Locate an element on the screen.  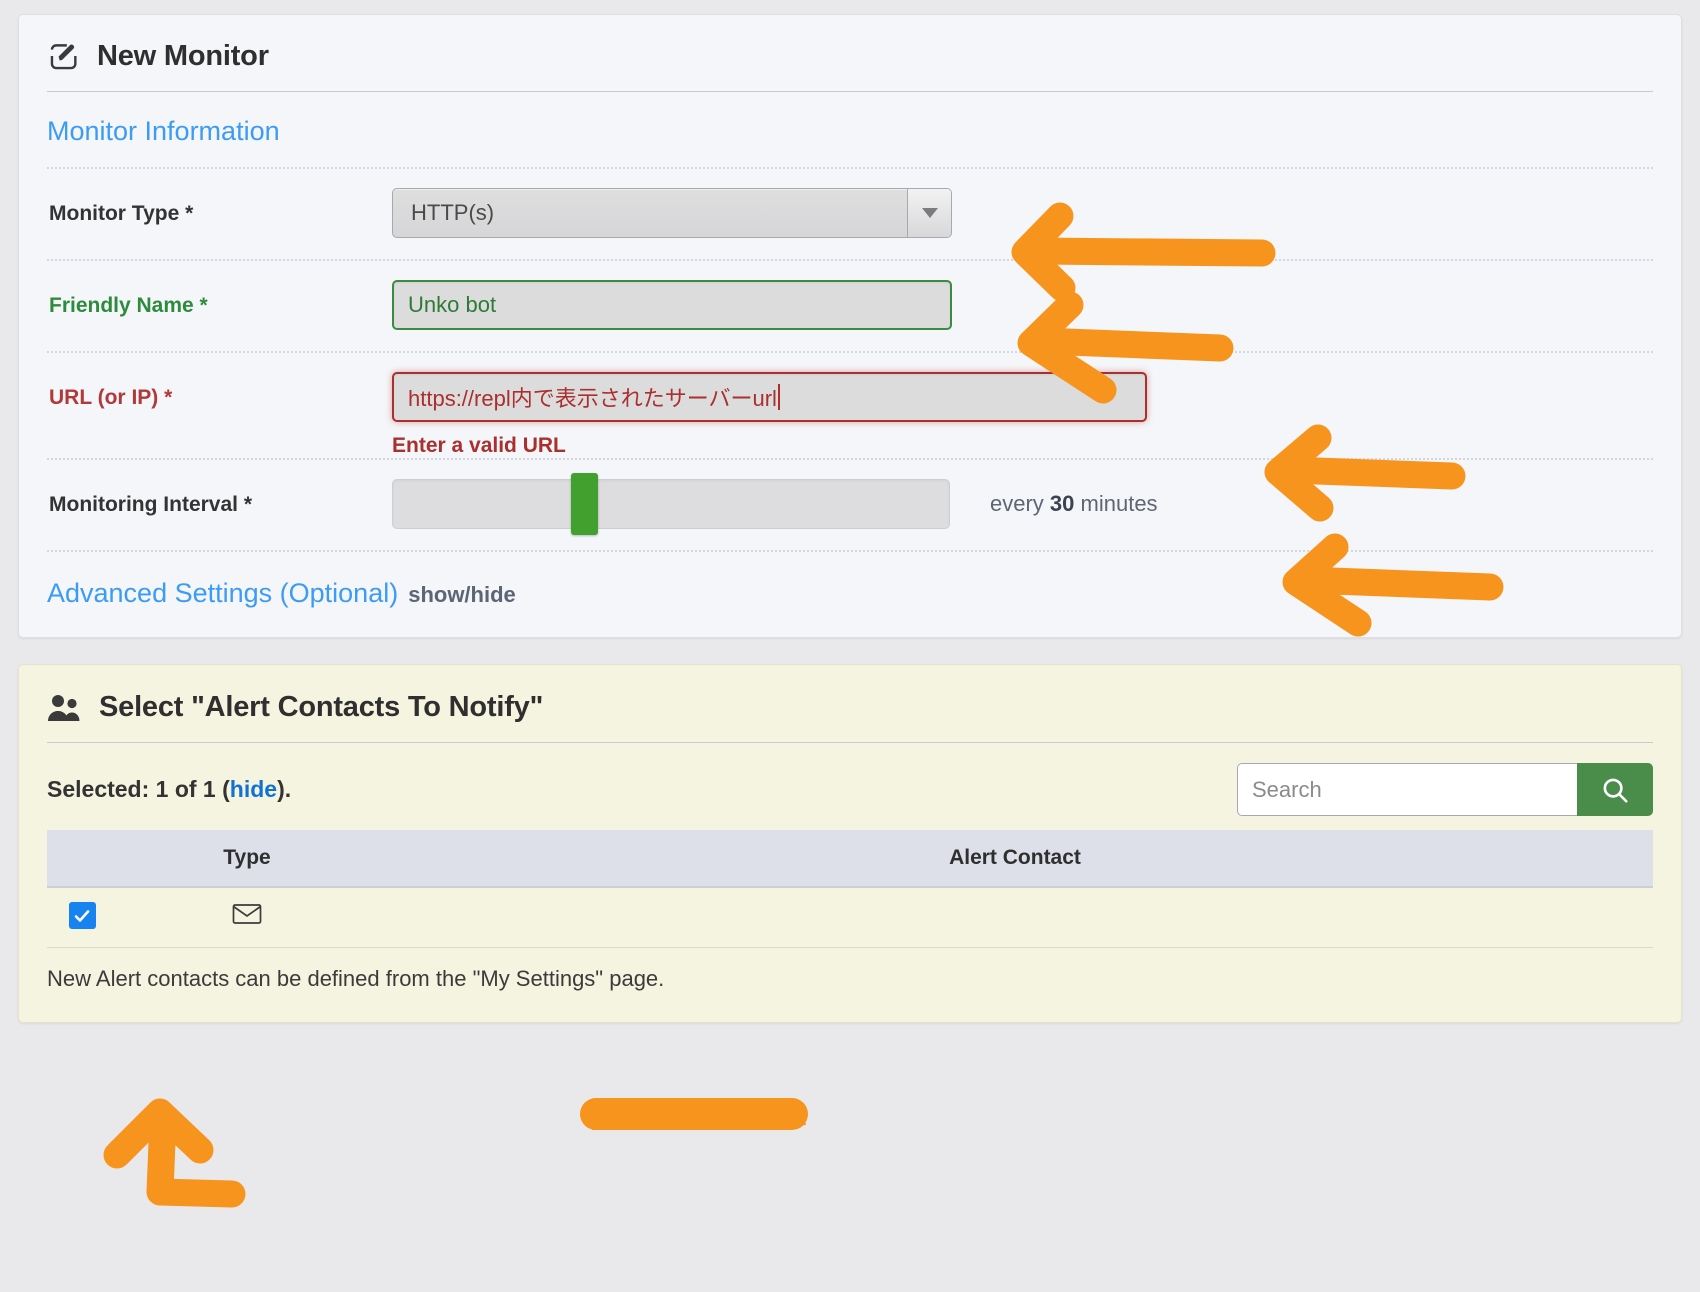
control-monitoring-interval: every 30 minutes is located at coordinates (1022, 497).